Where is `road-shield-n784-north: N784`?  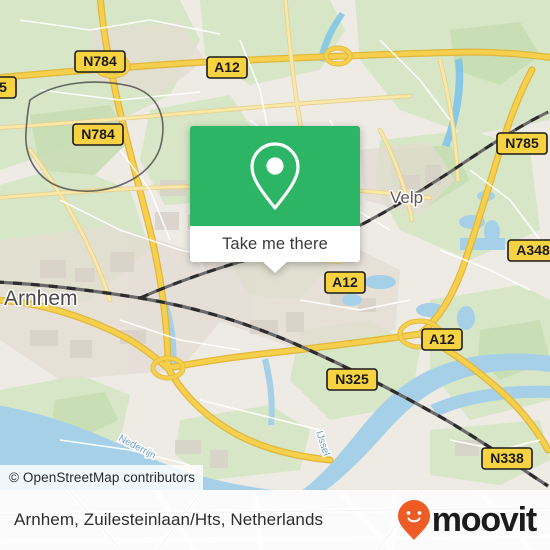 road-shield-n784-north: N784 is located at coordinates (100, 61).